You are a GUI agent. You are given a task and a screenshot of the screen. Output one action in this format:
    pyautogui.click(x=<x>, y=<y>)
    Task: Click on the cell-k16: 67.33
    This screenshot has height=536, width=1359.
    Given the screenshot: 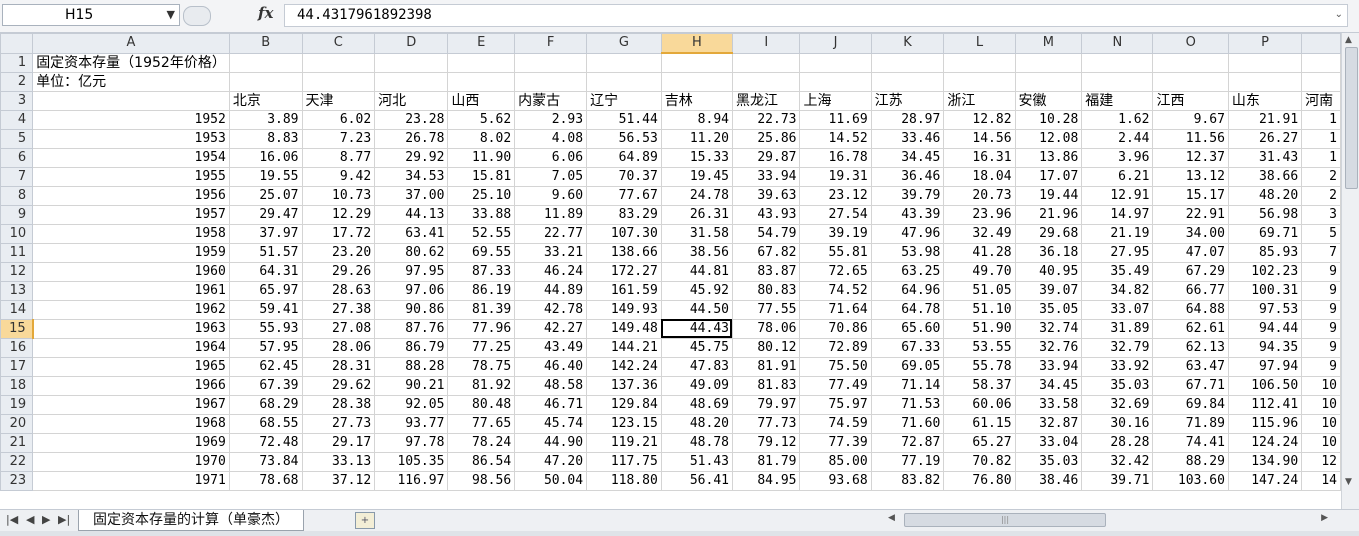 What is the action you would take?
    pyautogui.click(x=907, y=347)
    